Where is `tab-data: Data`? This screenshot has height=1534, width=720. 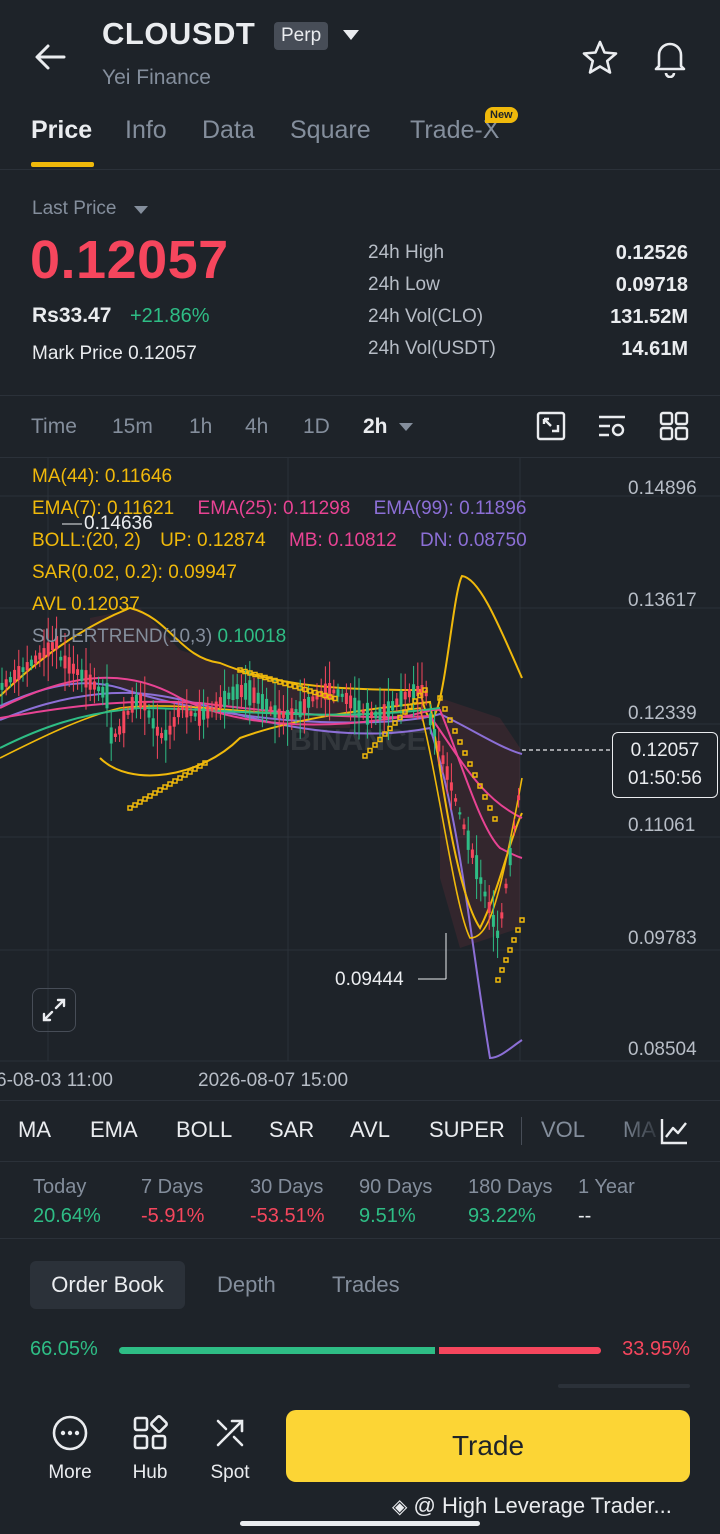
tab-data: Data is located at coordinates (228, 130).